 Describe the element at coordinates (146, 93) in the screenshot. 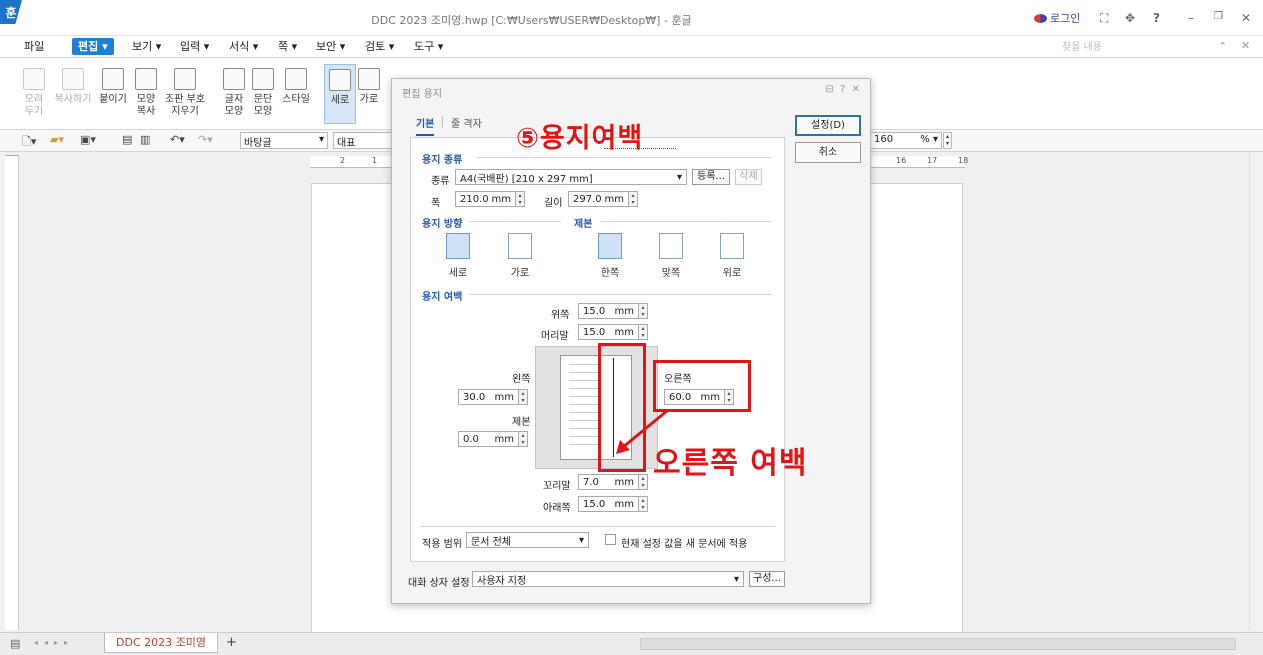

I see `format-painter-button: 모양 복사` at that location.